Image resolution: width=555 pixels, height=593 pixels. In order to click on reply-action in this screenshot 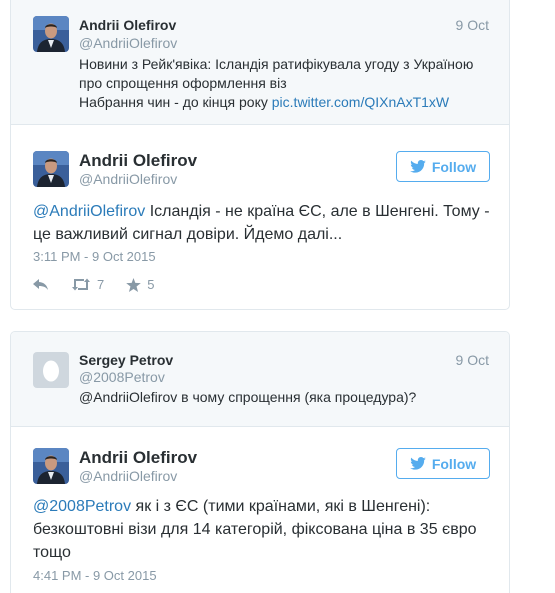, I will do `click(41, 284)`.